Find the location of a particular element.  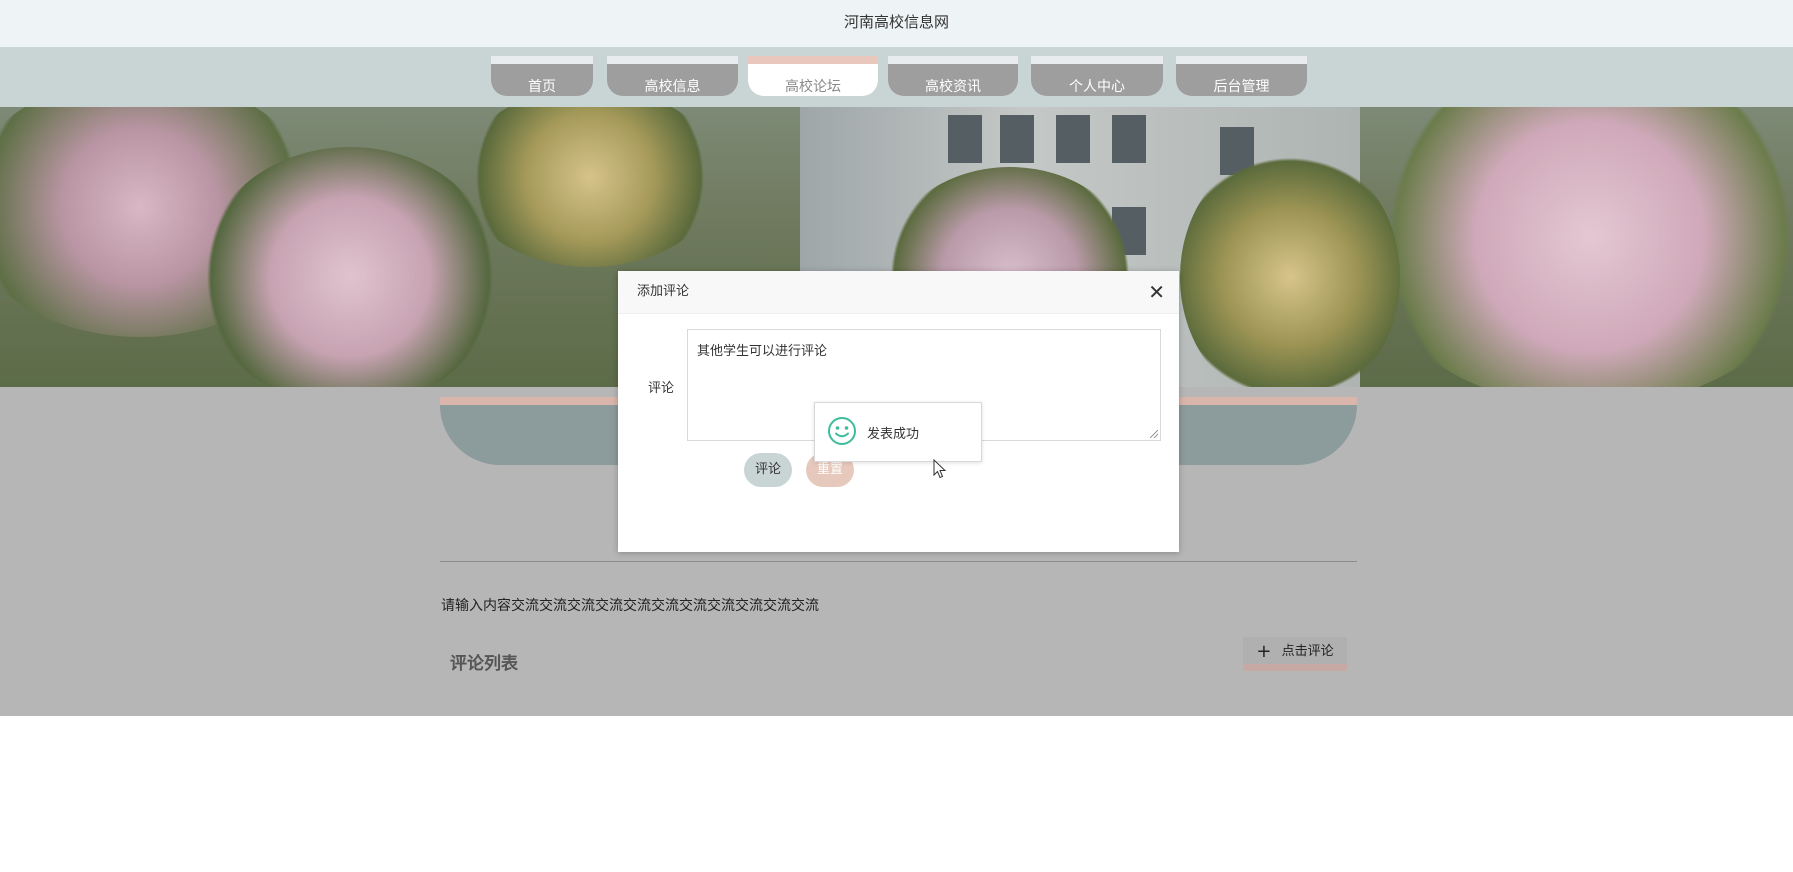

add-comment-button: + 点击评论 is located at coordinates (1295, 654).